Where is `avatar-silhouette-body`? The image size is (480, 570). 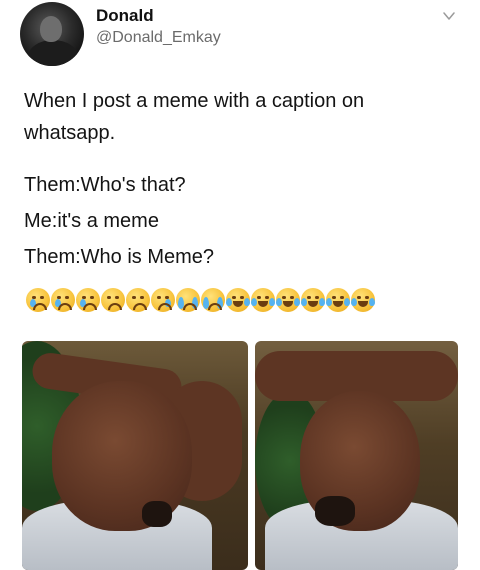 avatar-silhouette-body is located at coordinates (53, 53).